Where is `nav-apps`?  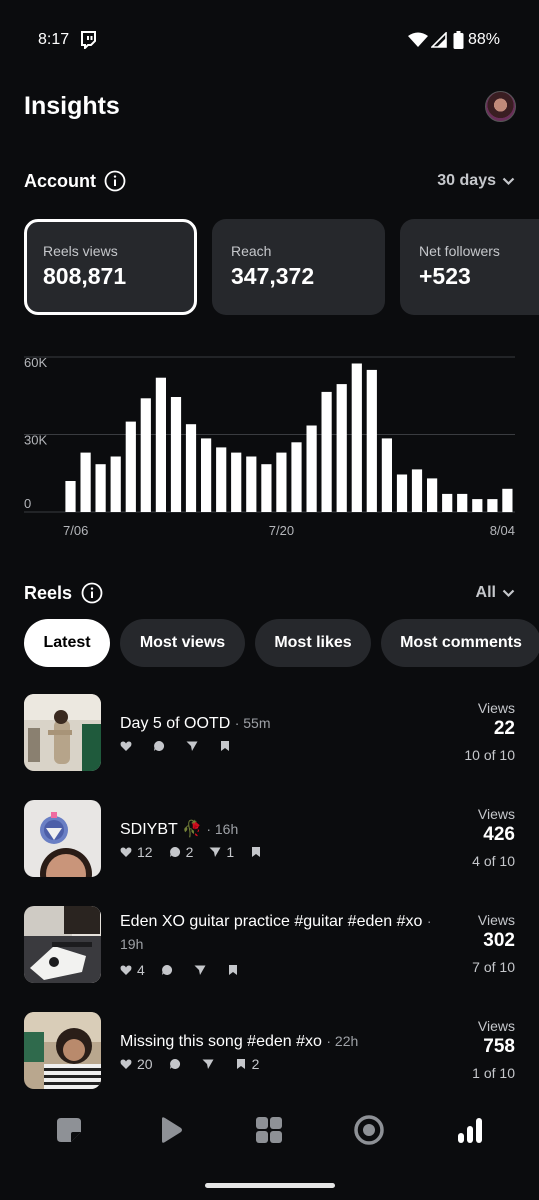 nav-apps is located at coordinates (269, 1130).